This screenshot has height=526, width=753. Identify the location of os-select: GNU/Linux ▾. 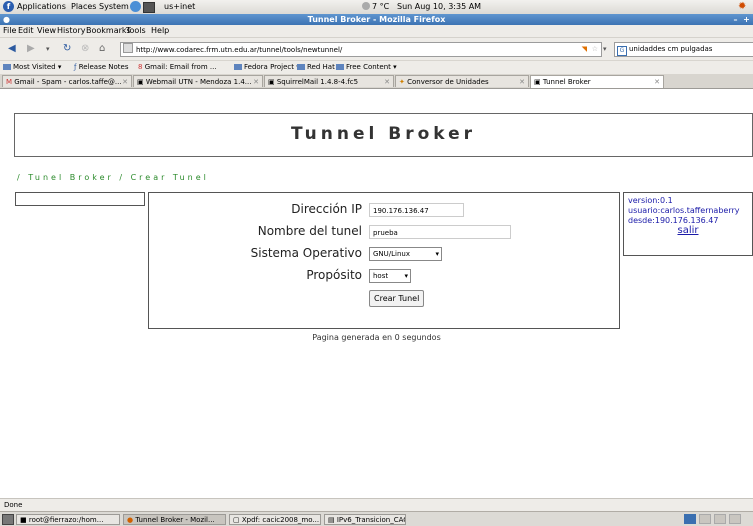
(405, 254).